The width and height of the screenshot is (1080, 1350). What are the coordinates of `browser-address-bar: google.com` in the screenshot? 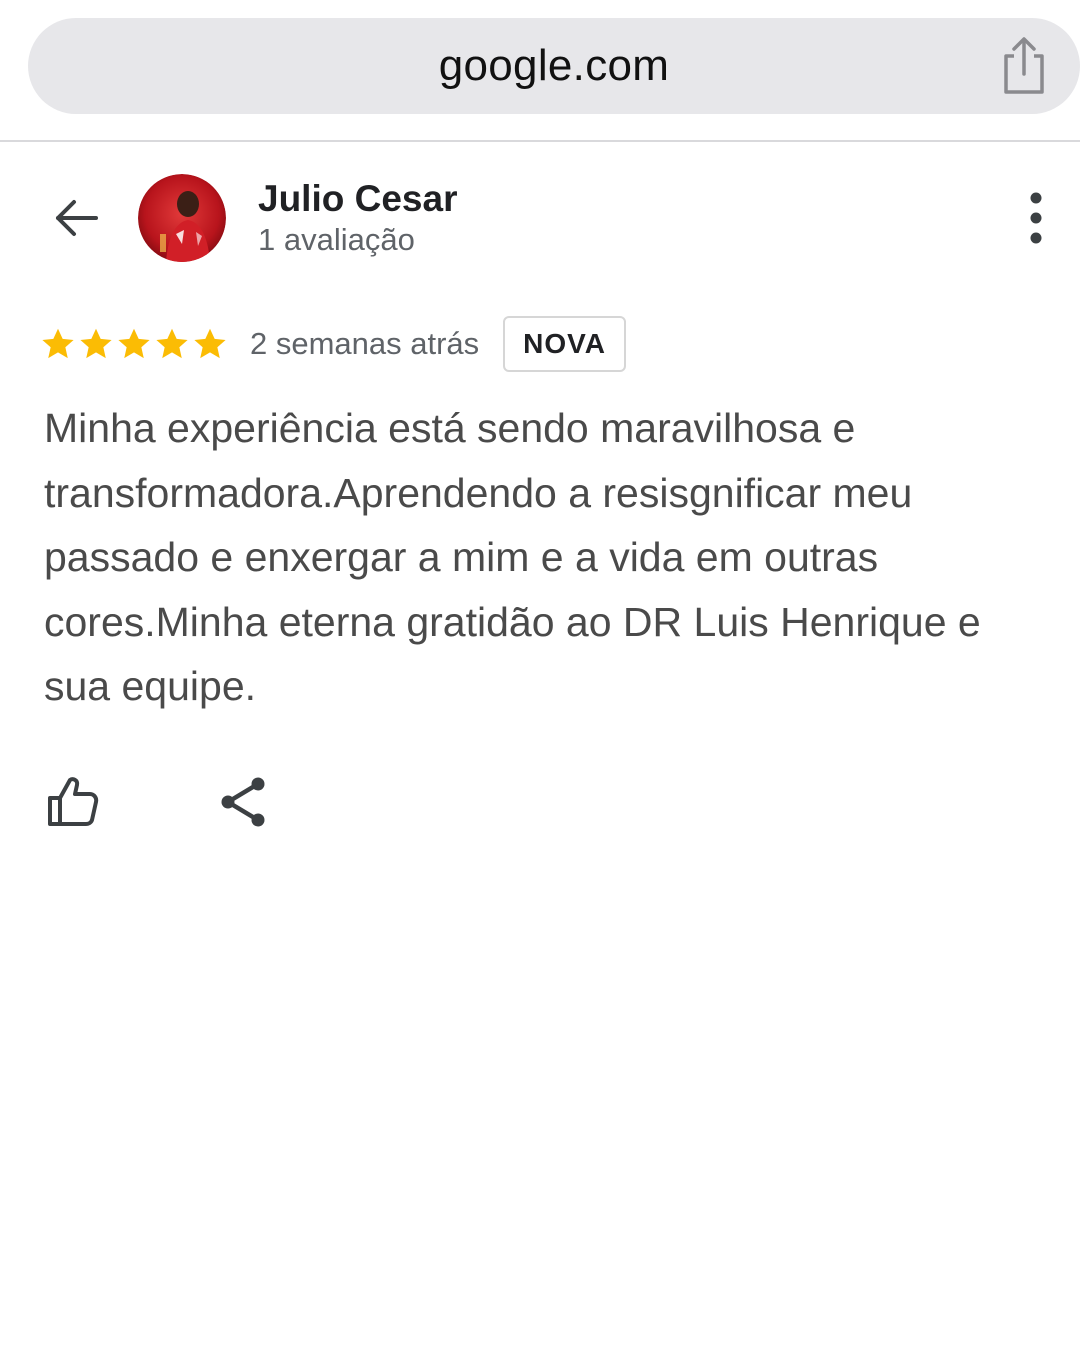 It's located at (540, 71).